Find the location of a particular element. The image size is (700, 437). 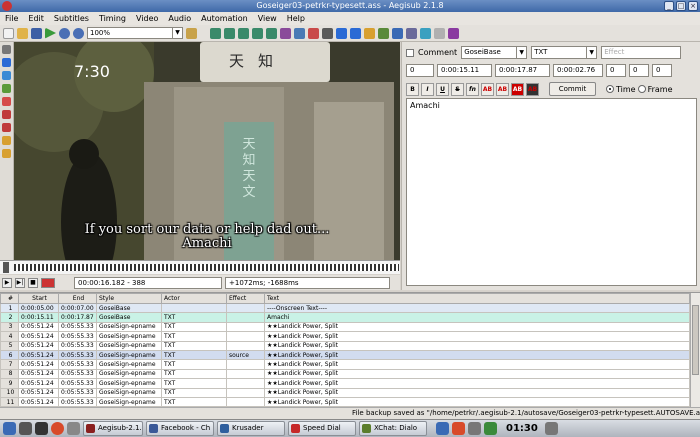

bold-button: B is located at coordinates (412, 89).